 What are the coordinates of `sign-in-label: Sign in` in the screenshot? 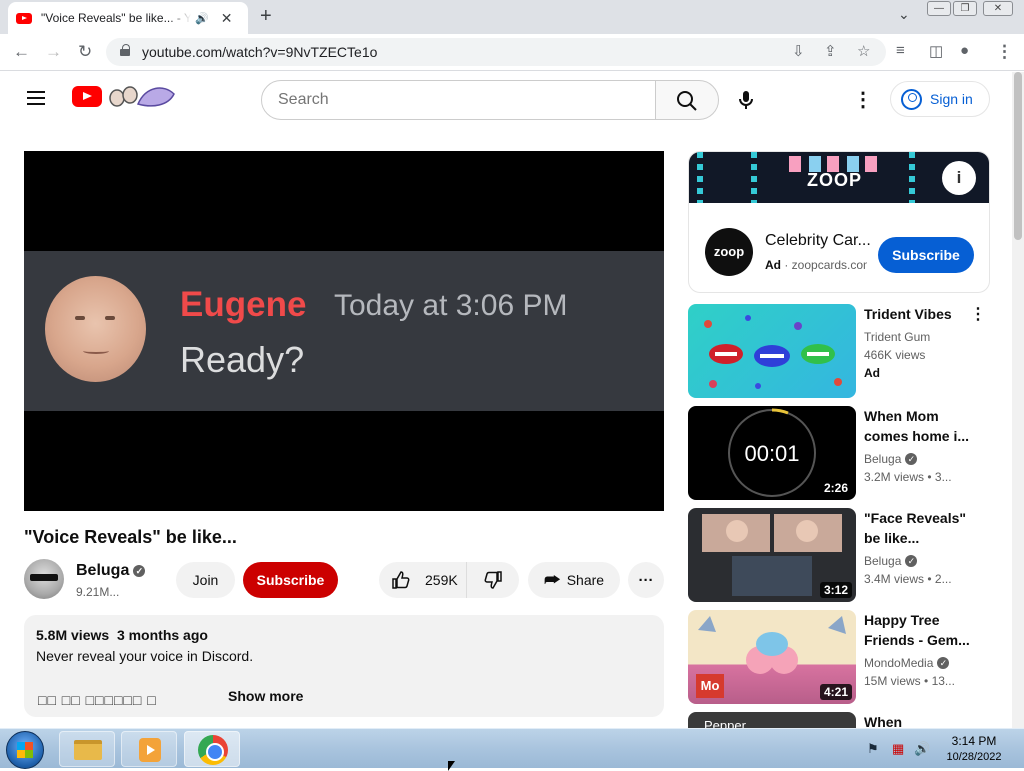 It's located at (951, 99).